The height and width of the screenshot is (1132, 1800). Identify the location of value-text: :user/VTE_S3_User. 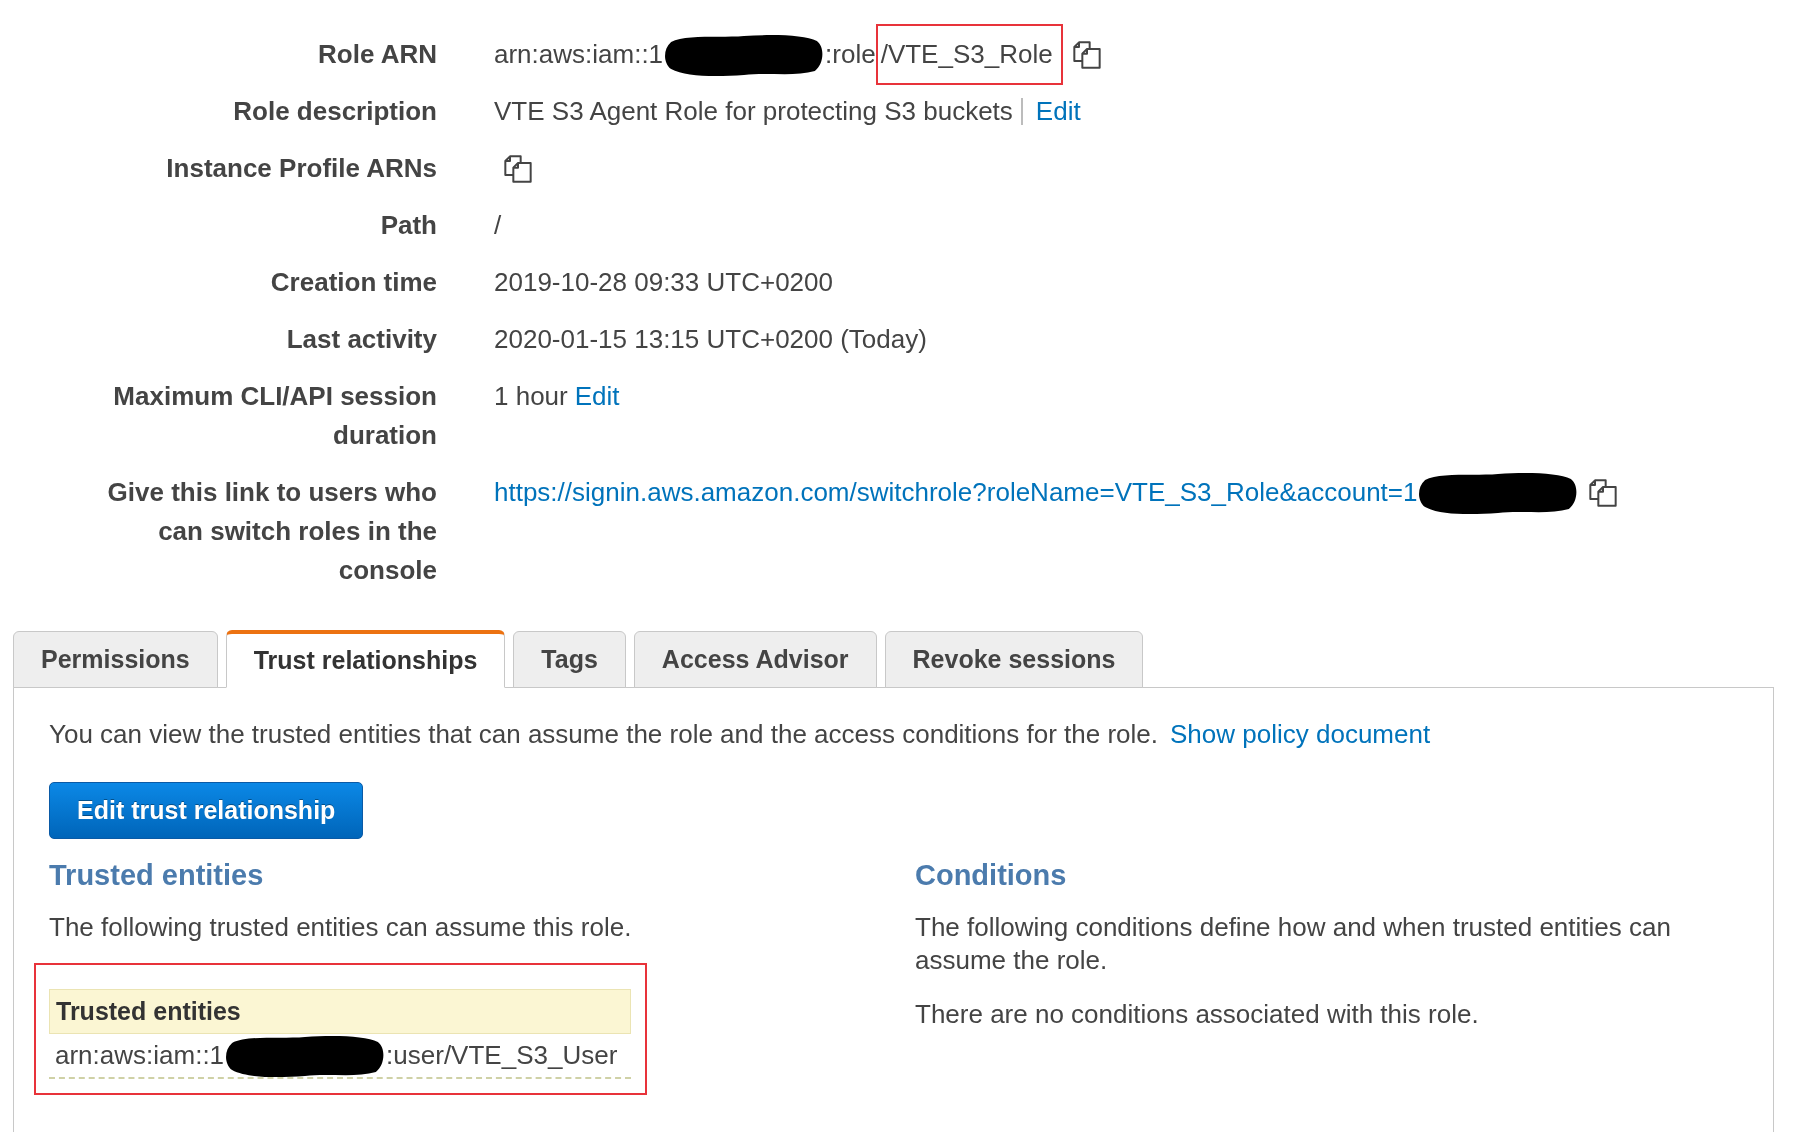
(502, 1055).